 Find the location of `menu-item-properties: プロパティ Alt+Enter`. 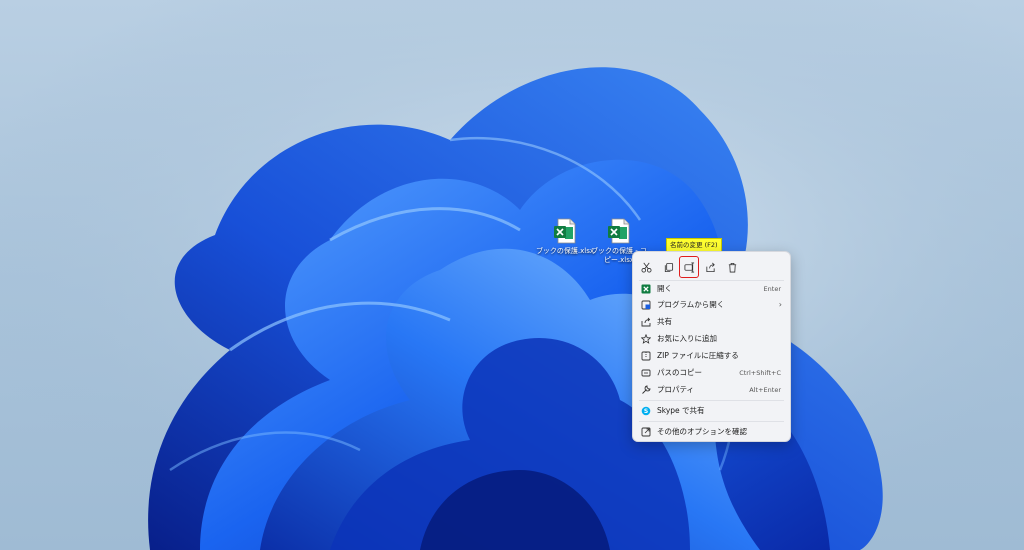

menu-item-properties: プロパティ Alt+Enter is located at coordinates (711, 389).